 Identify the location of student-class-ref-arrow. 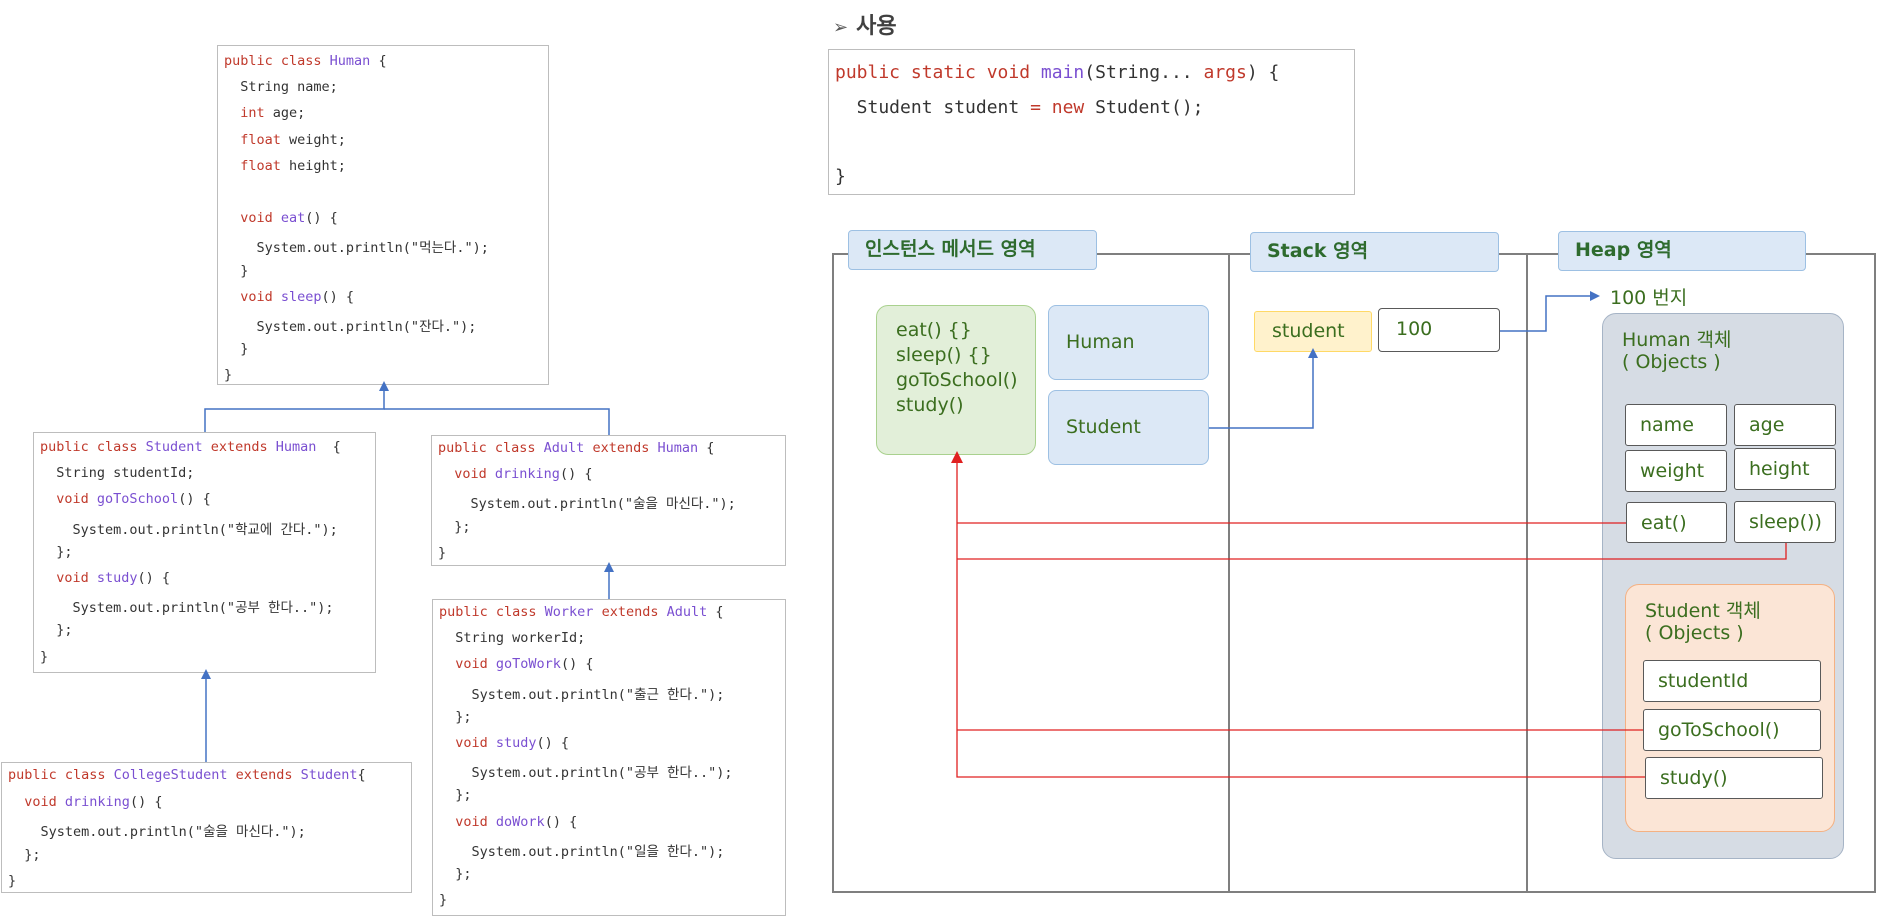
(1263, 388).